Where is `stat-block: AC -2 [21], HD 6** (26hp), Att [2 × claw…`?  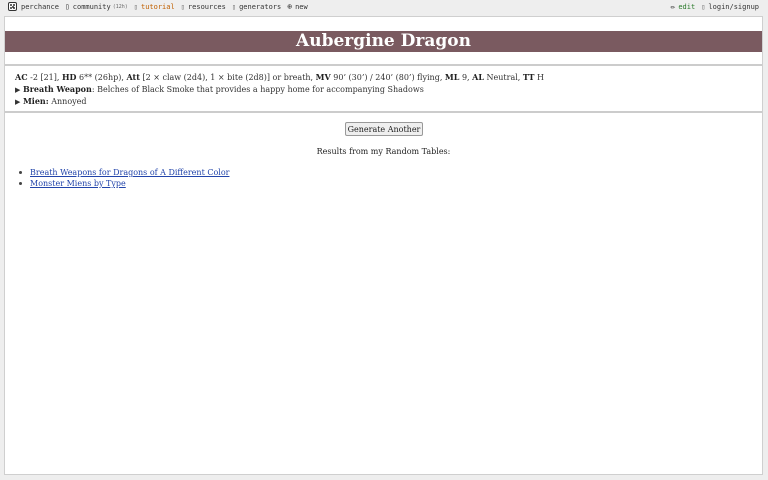 stat-block: AC -2 [21], HD 6** (26hp), Att [2 × claw… is located at coordinates (385, 90).